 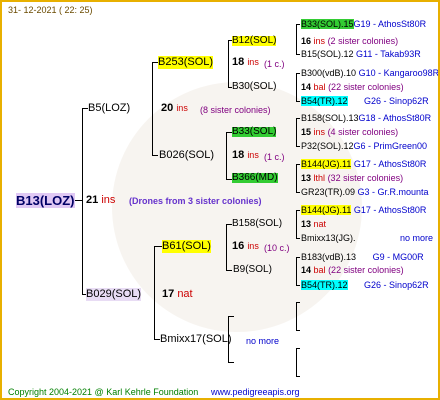 What do you see at coordinates (367, 238) in the screenshot?
I see `g4-queen-10: Bmixx13(JG). no more` at bounding box center [367, 238].